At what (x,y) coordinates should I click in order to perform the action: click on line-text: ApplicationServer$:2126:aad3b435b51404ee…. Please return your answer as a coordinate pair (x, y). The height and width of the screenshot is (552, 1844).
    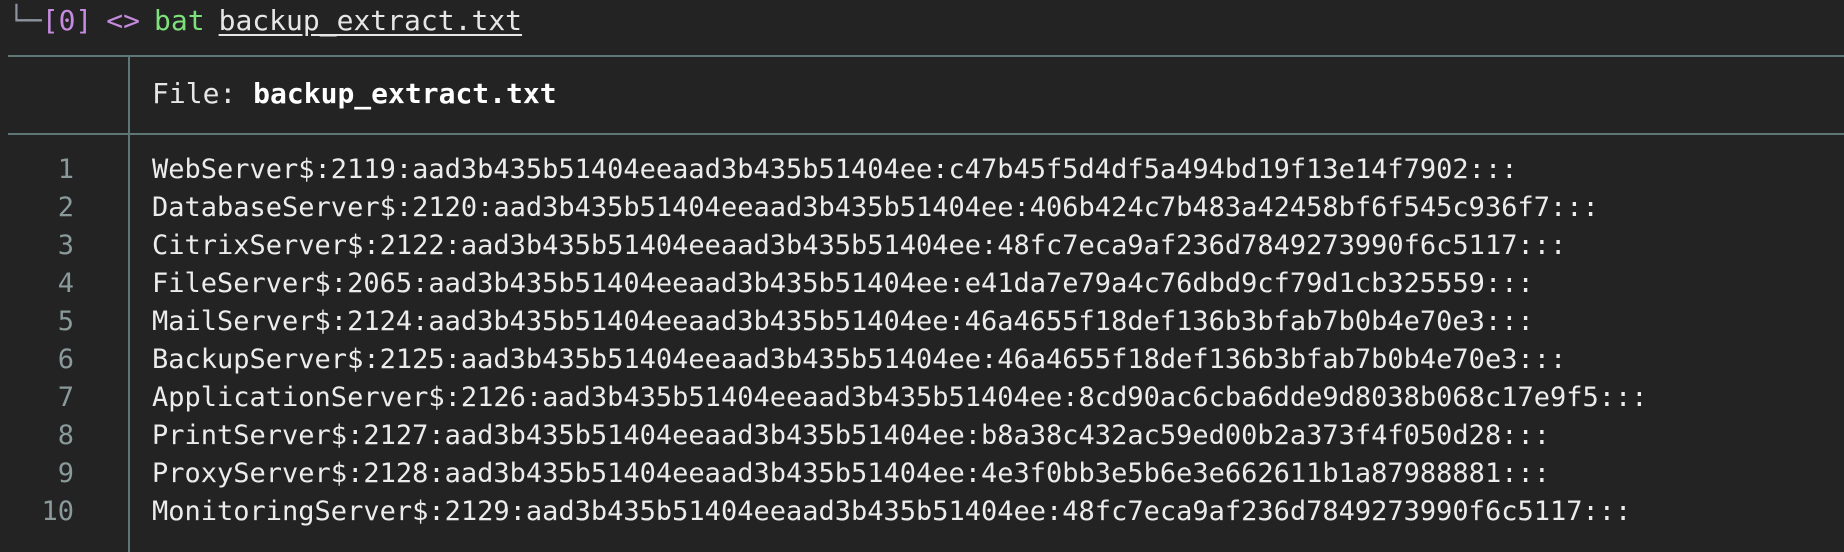
    Looking at the image, I should click on (900, 397).